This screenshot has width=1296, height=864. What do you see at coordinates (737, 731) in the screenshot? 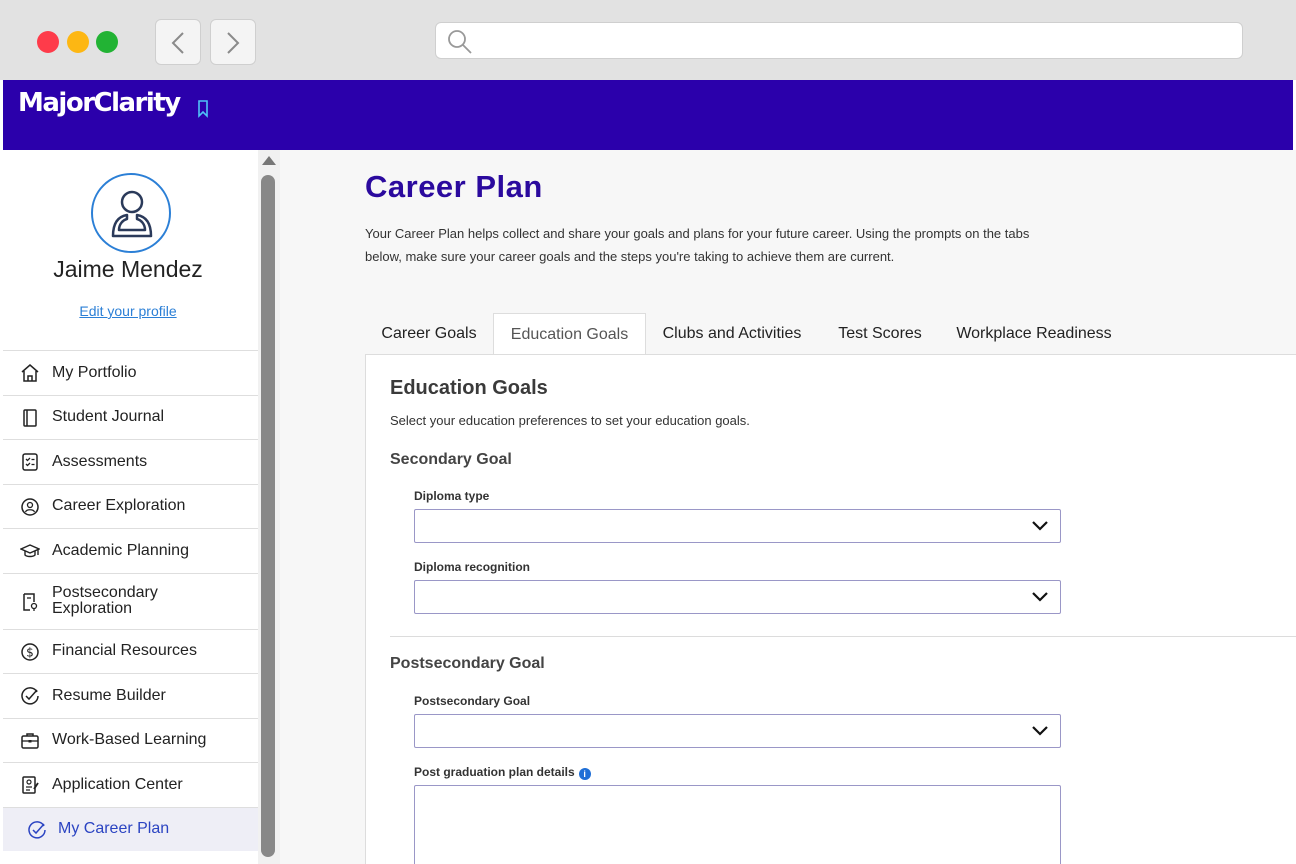
I see `postsecondary-goal-select` at bounding box center [737, 731].